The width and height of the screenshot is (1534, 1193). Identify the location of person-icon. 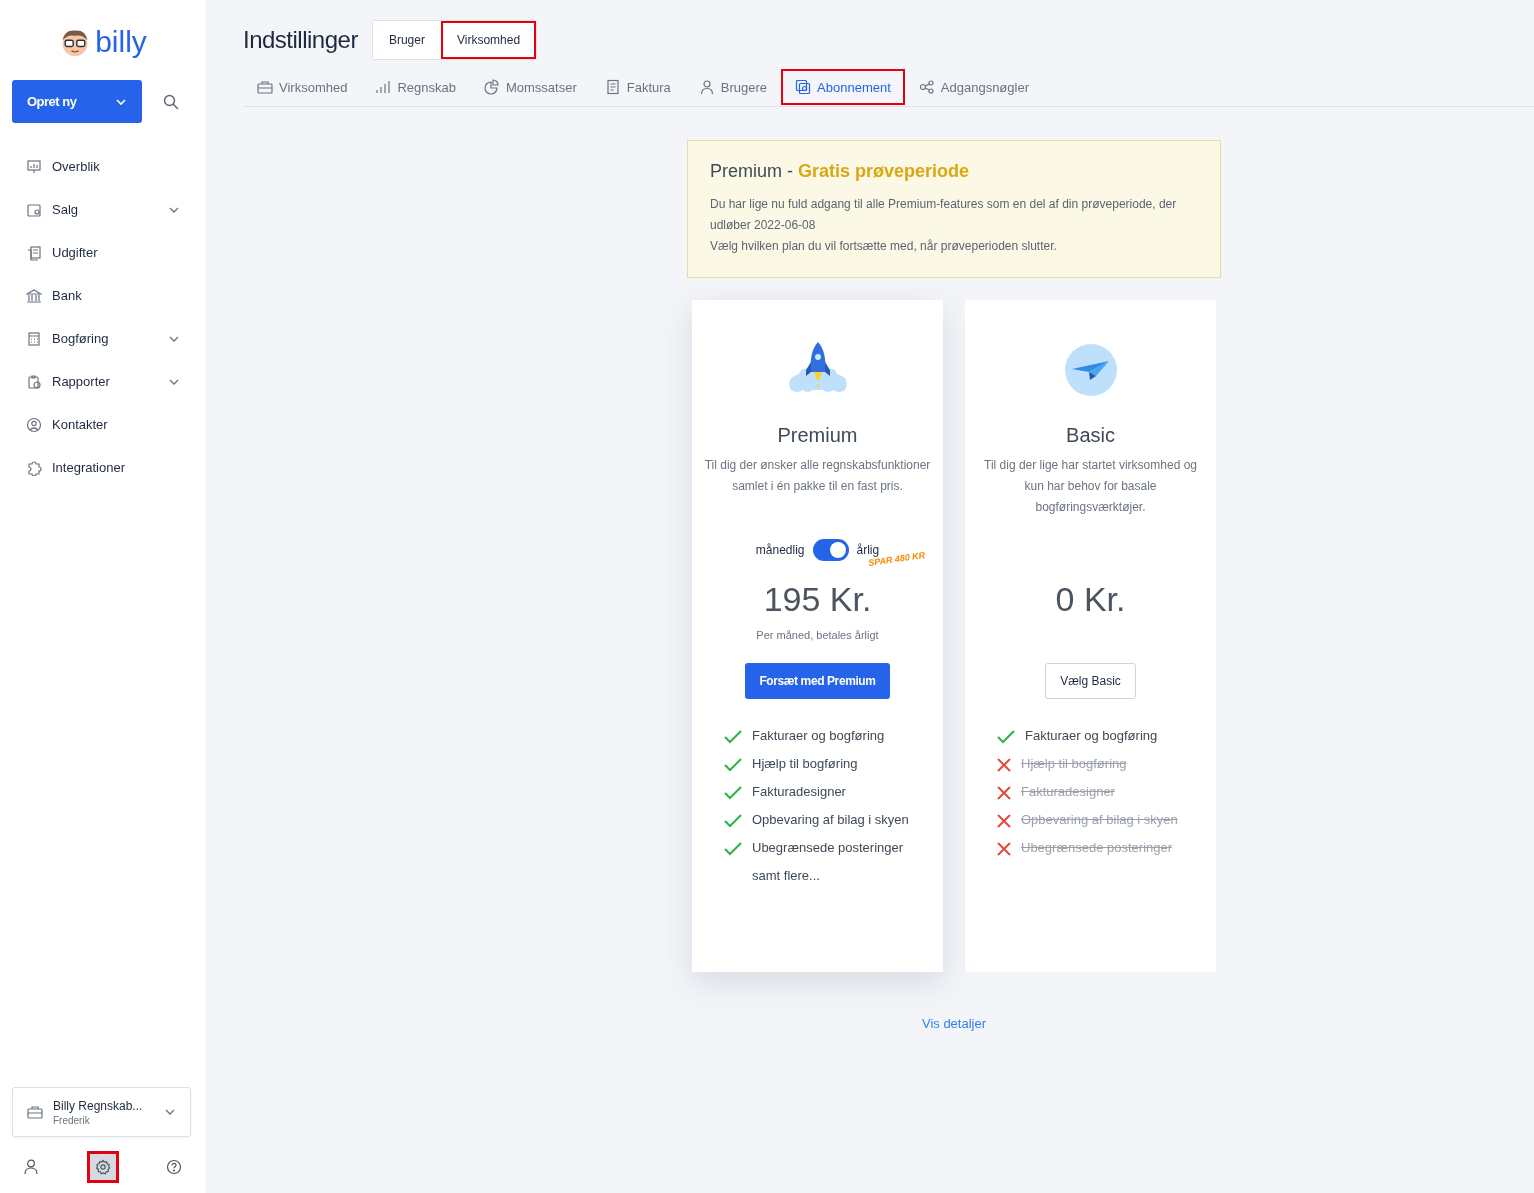
(31, 1167).